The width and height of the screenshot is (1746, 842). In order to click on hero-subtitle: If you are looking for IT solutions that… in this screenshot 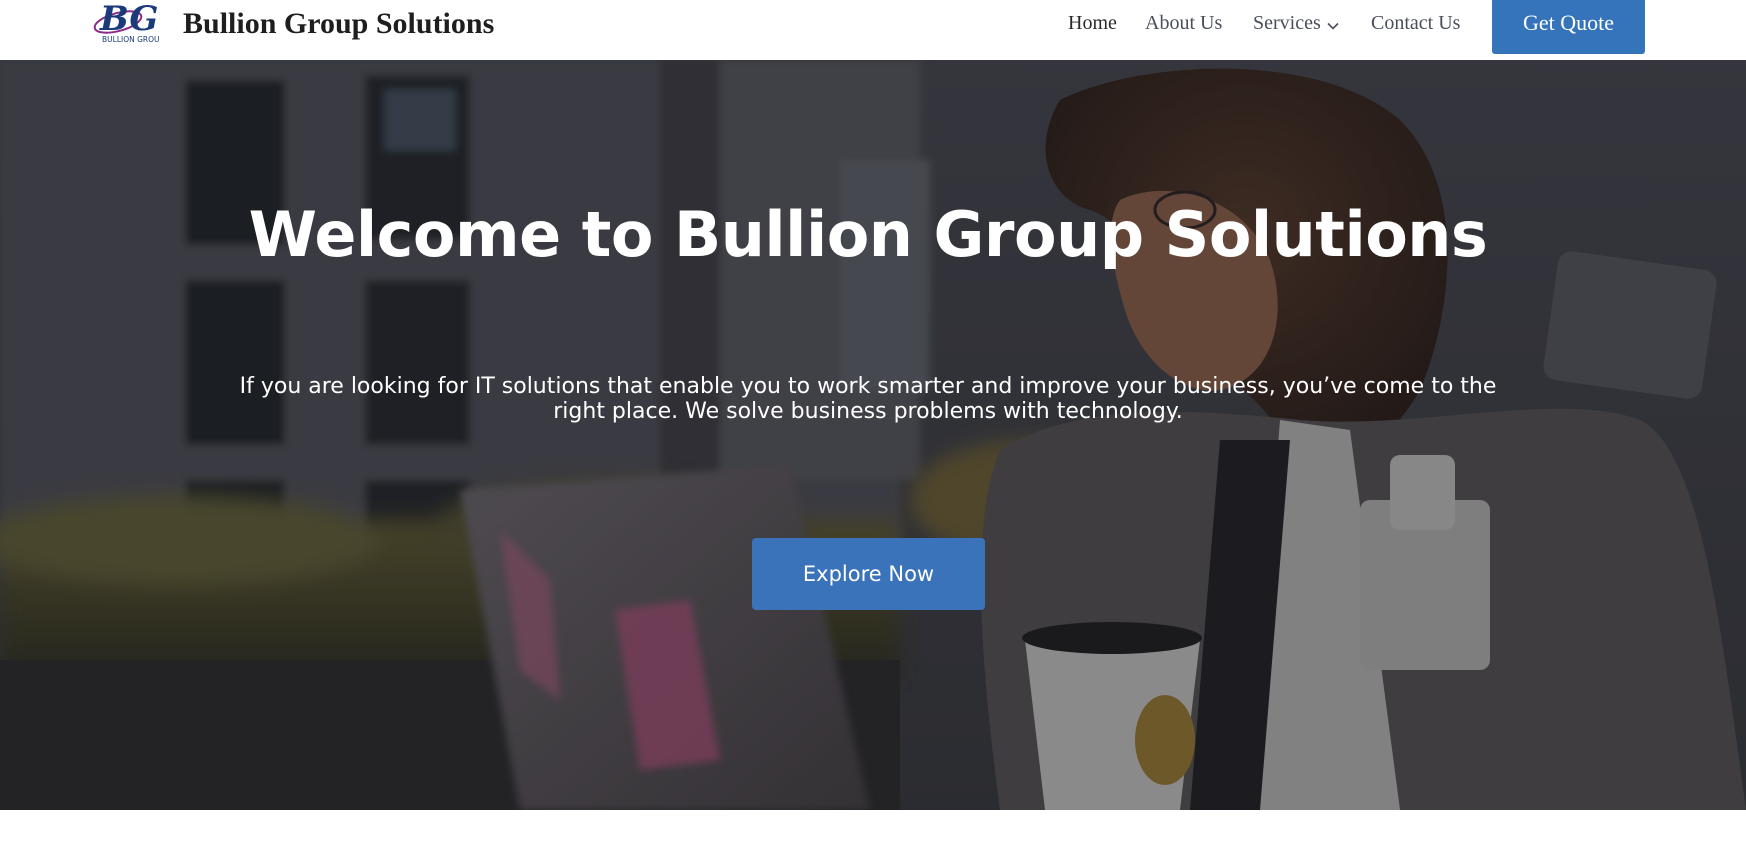, I will do `click(868, 399)`.